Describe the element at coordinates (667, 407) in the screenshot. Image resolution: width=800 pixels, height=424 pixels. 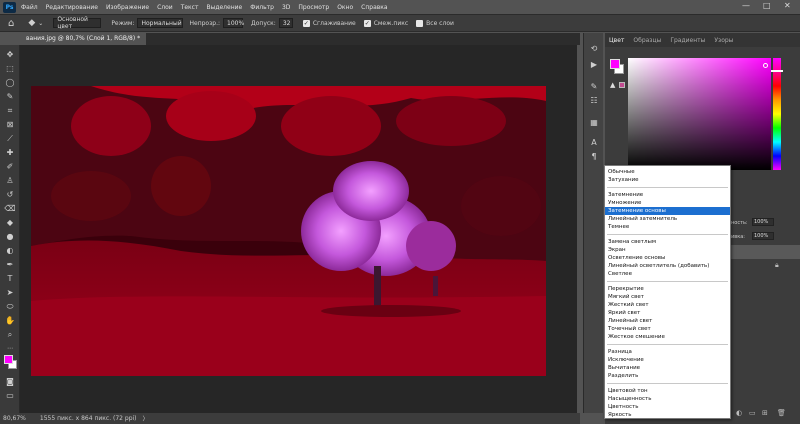
I see `blend-mode-item: Цветность` at that location.